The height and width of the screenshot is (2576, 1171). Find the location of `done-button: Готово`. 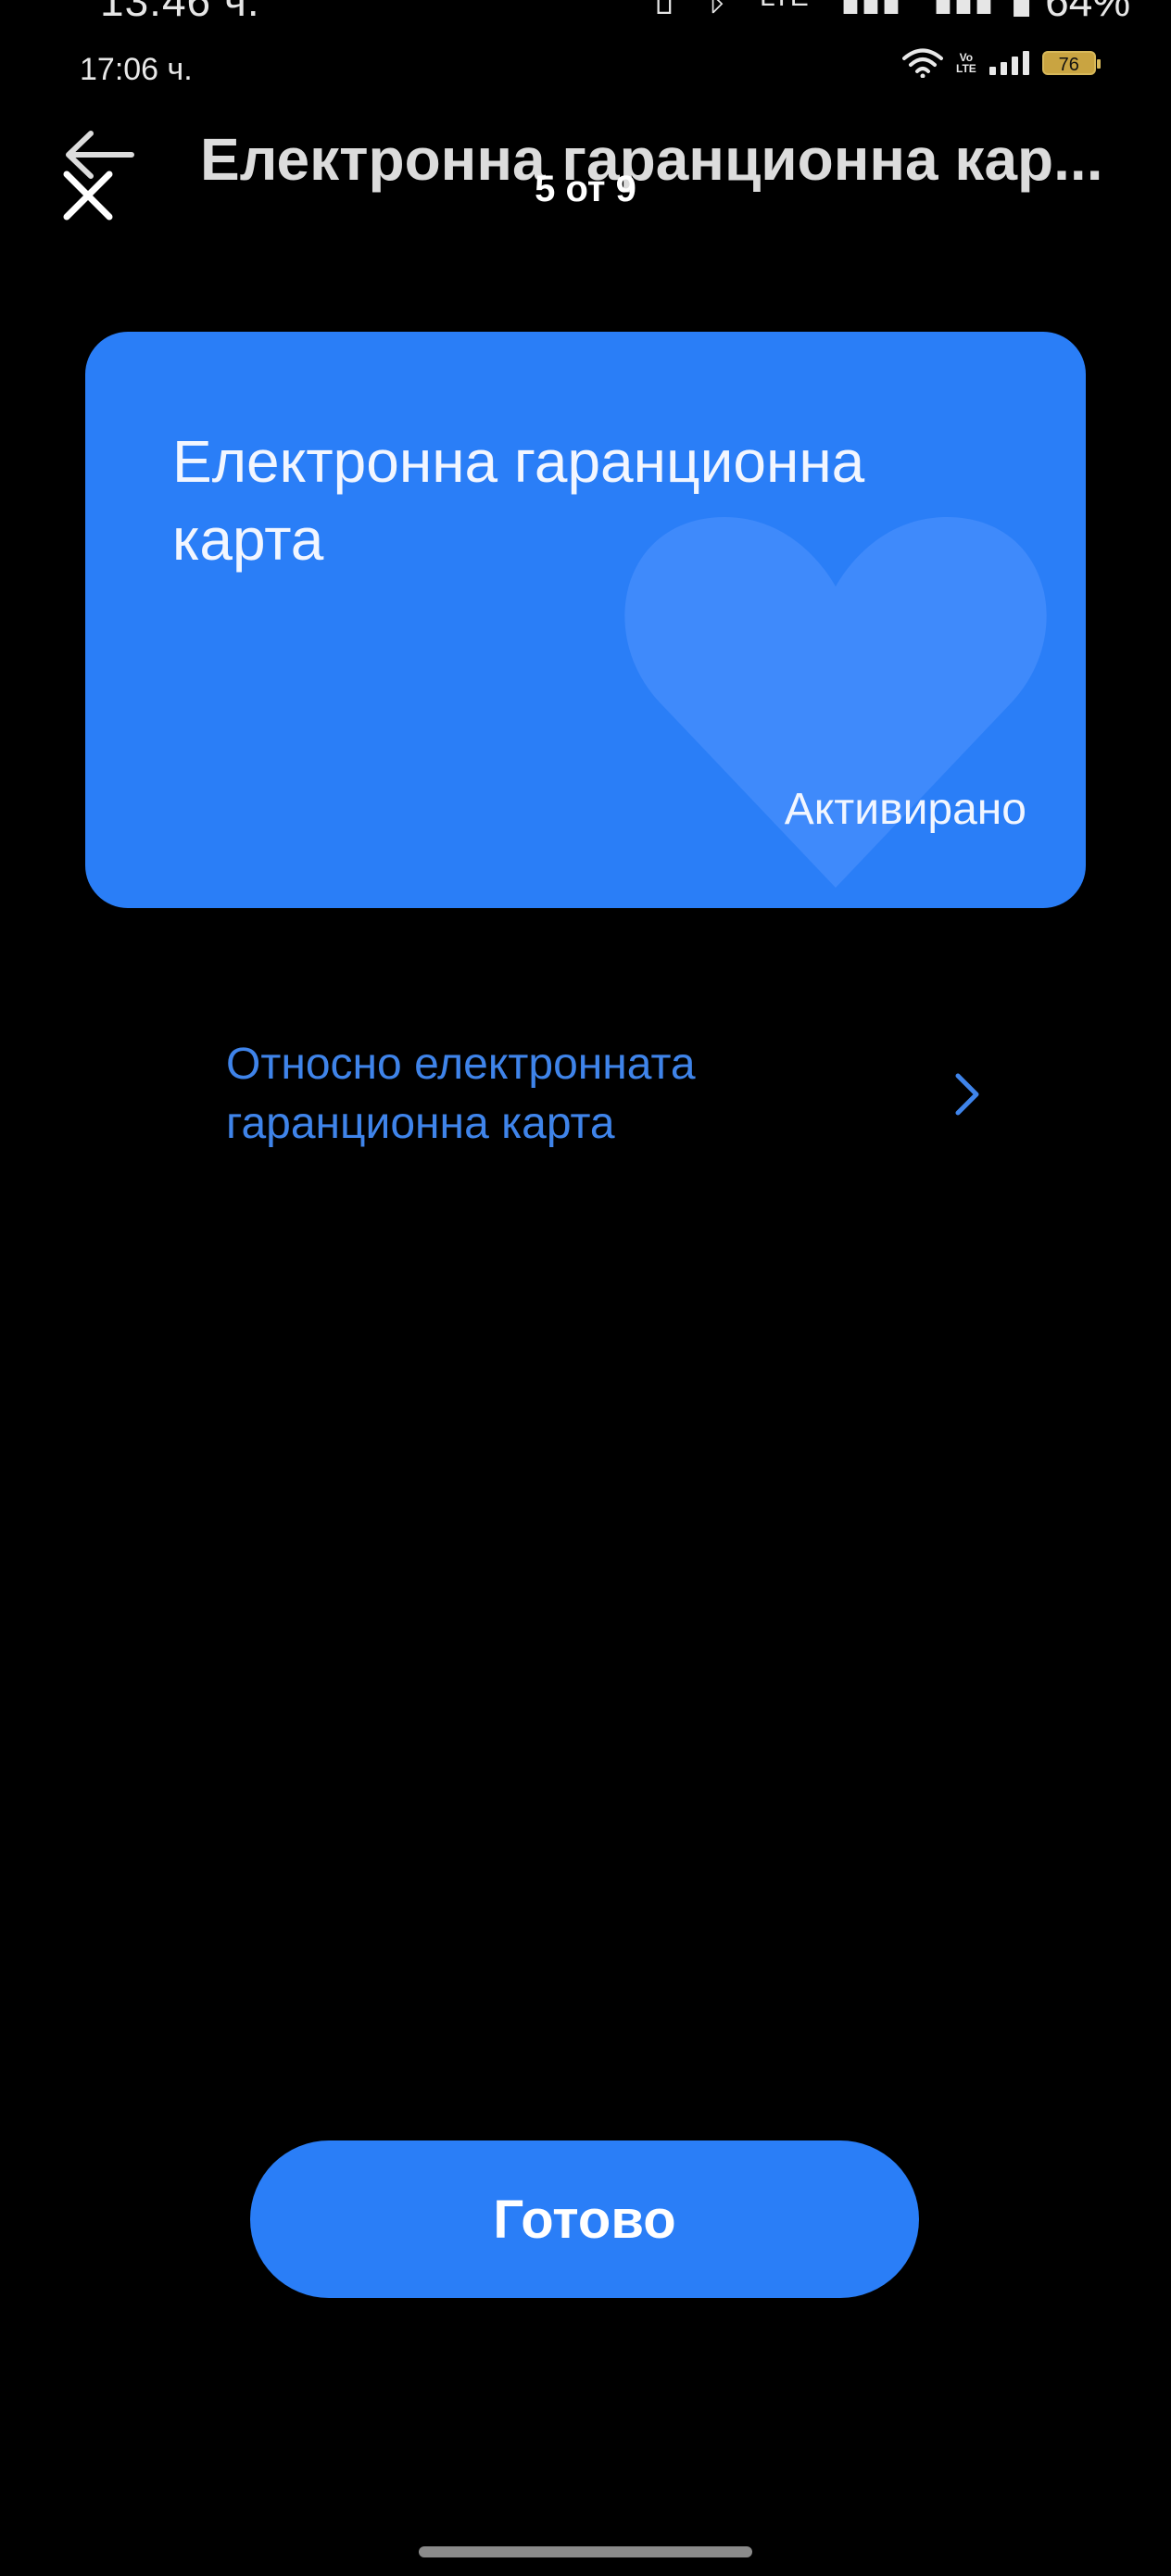

done-button: Готово is located at coordinates (584, 2219).